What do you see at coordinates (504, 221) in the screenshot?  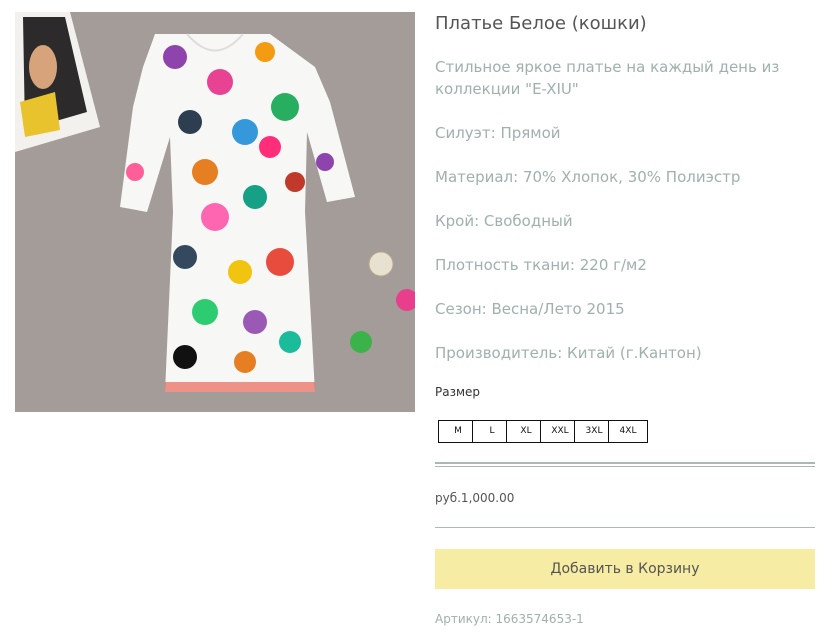 I see `spec-cut: Крой: Свободный` at bounding box center [504, 221].